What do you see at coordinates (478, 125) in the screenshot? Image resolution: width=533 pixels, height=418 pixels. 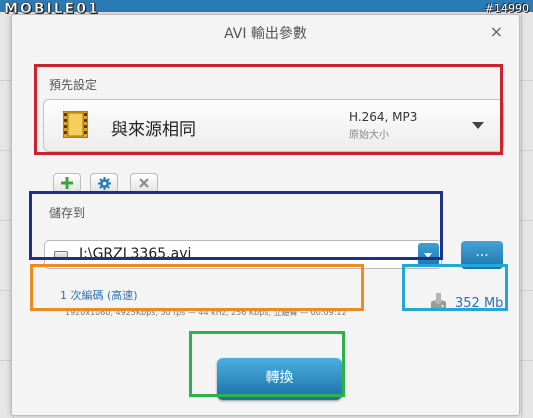 I see `chevron-down-icon` at bounding box center [478, 125].